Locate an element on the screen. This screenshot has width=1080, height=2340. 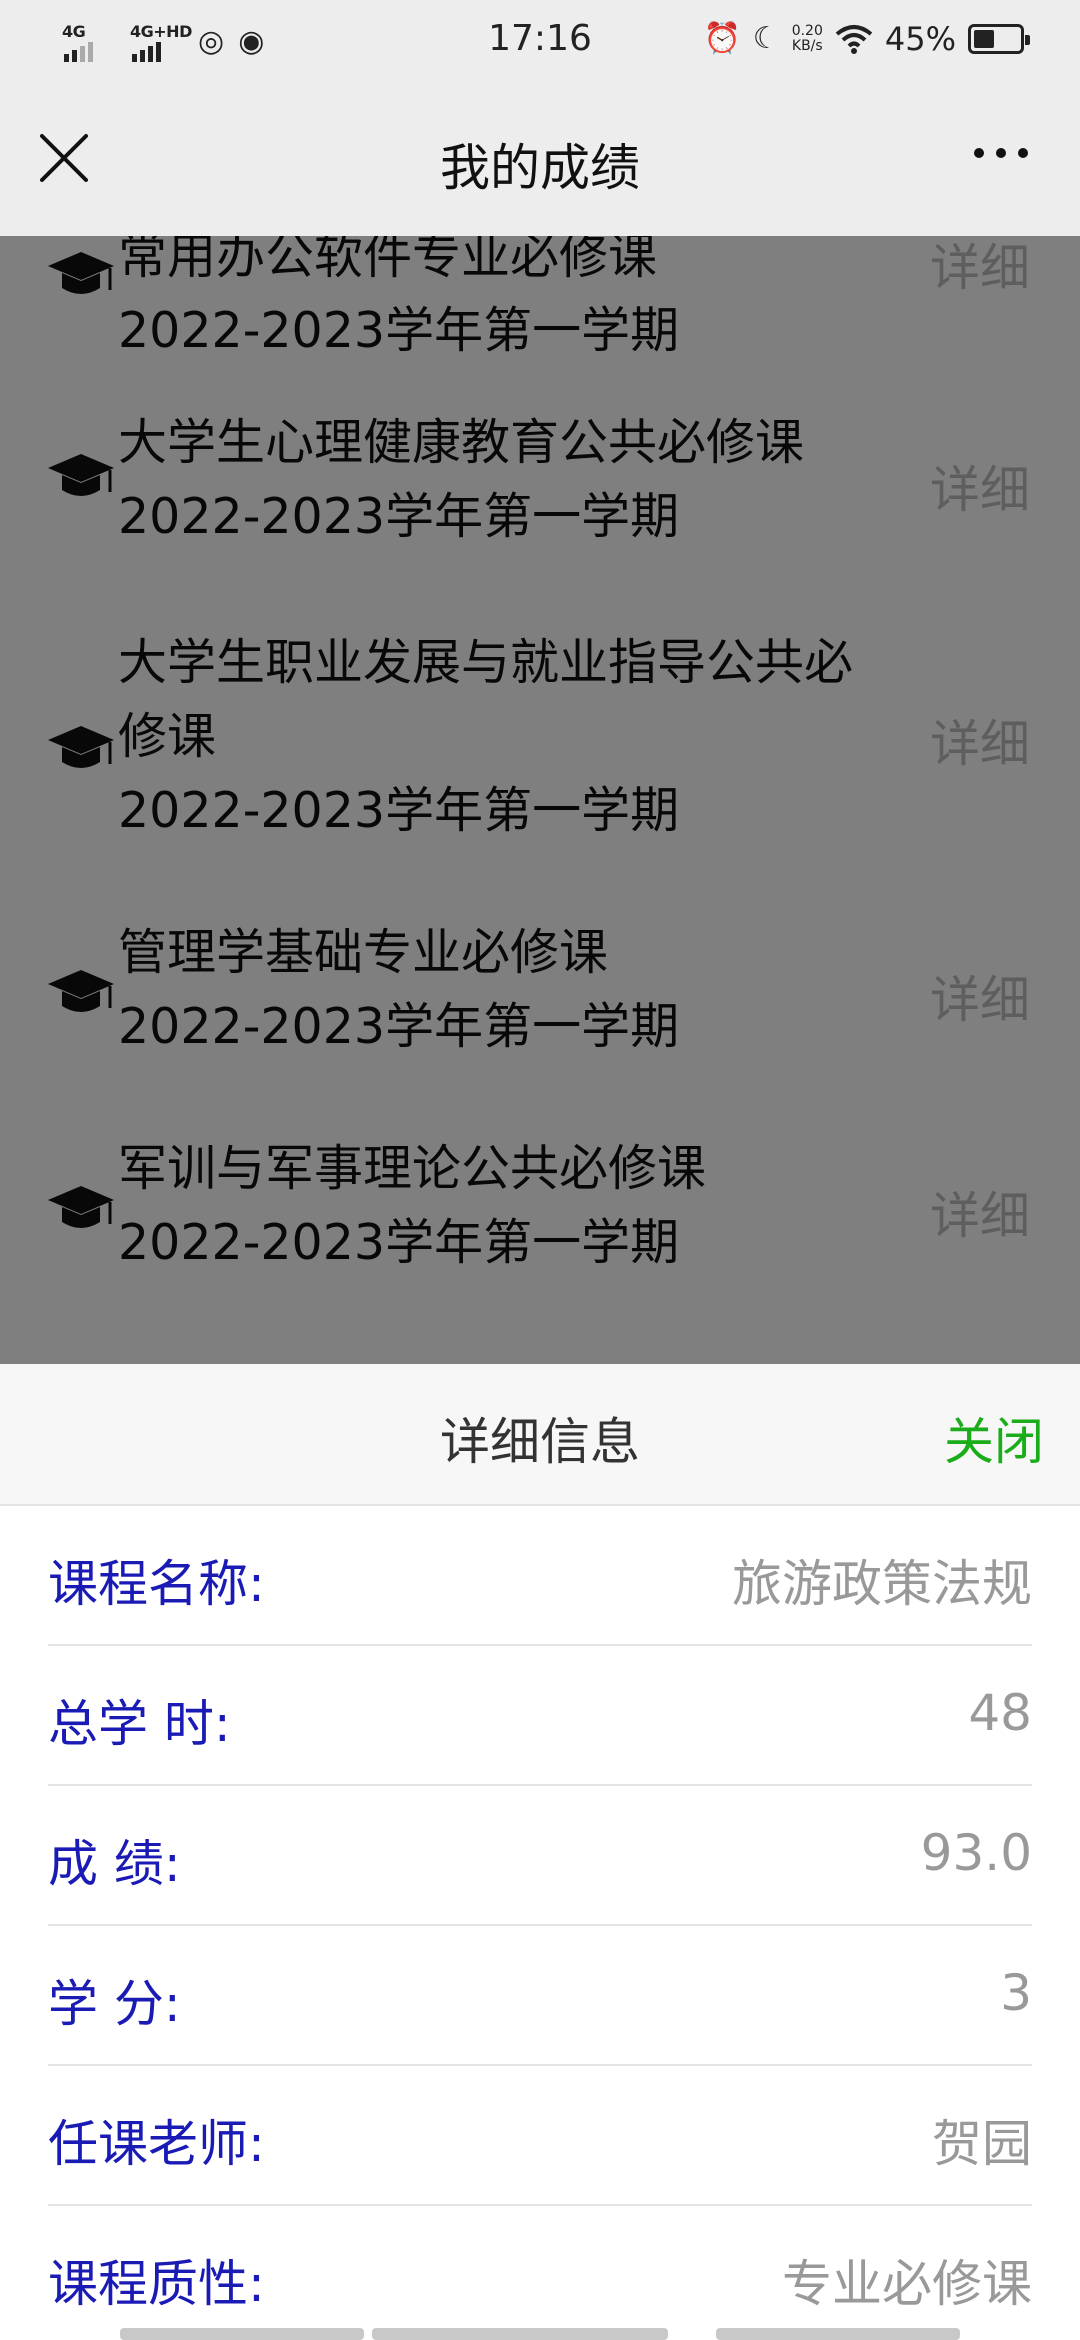
detail-label: 课程质性: is located at coordinates (156, 2284).